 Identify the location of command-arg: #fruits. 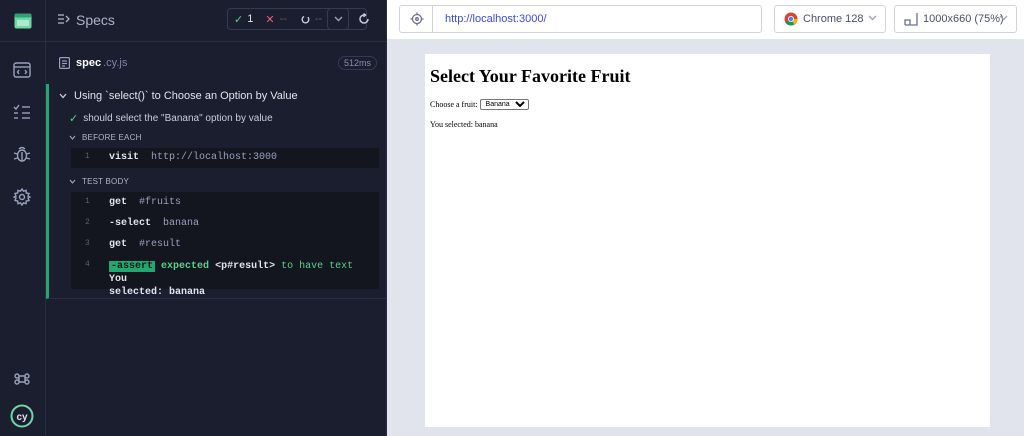
(160, 202).